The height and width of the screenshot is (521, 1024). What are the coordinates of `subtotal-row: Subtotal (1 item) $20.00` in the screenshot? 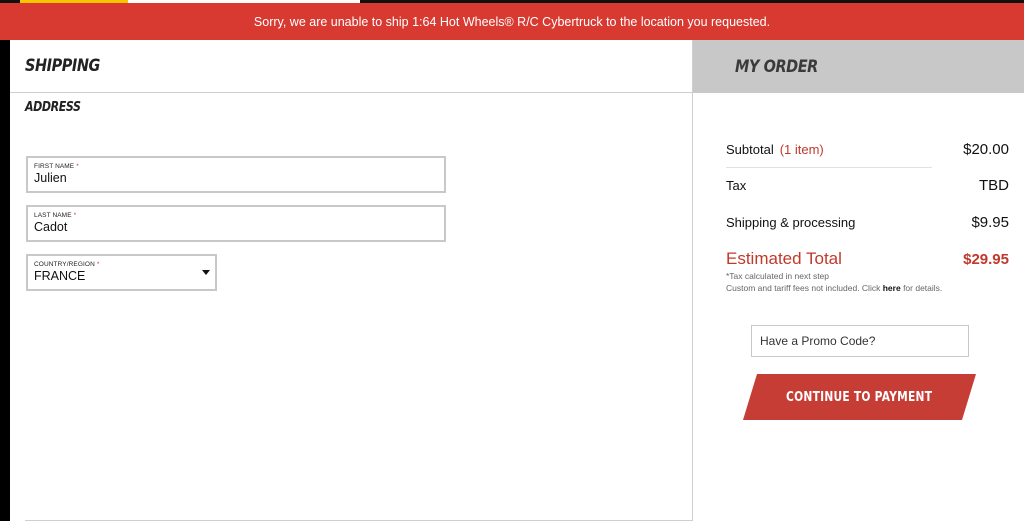 It's located at (867, 149).